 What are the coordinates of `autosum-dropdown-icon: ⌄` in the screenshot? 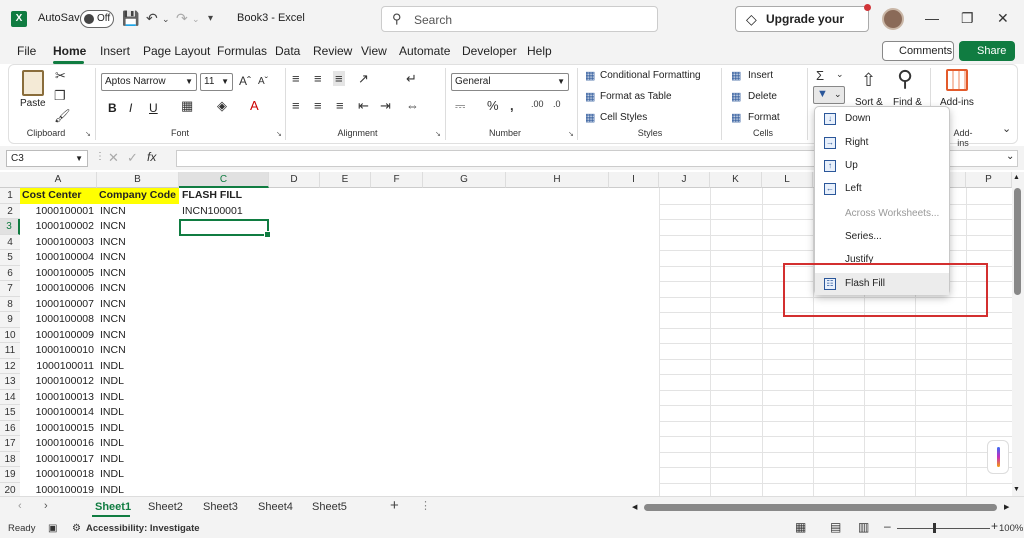 It's located at (840, 74).